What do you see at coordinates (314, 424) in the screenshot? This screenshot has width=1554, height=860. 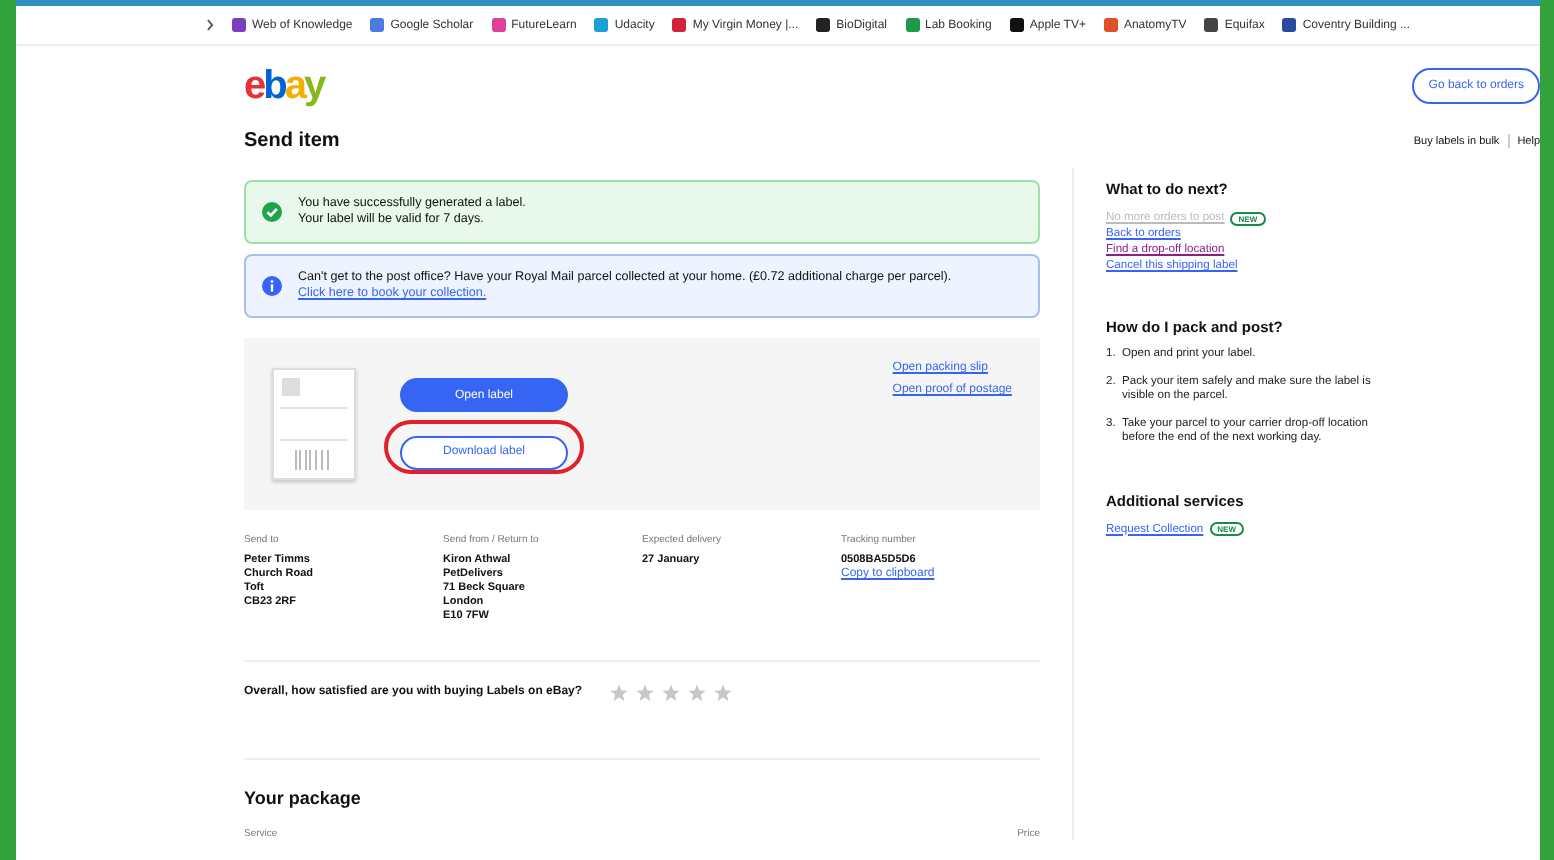 I see `label-thumbnail-drawing` at bounding box center [314, 424].